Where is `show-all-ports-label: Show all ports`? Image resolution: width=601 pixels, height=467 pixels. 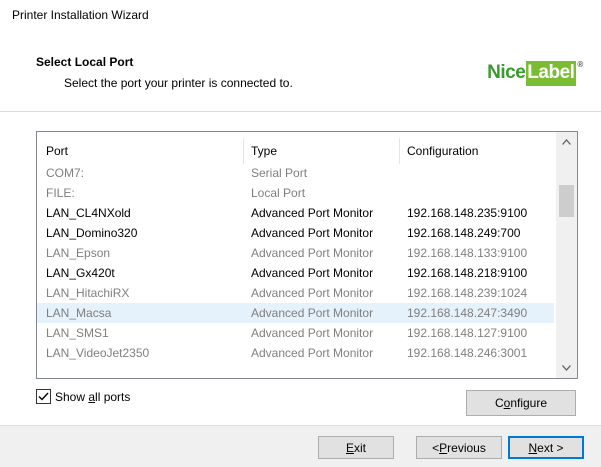
show-all-ports-label: Show all ports is located at coordinates (92, 397).